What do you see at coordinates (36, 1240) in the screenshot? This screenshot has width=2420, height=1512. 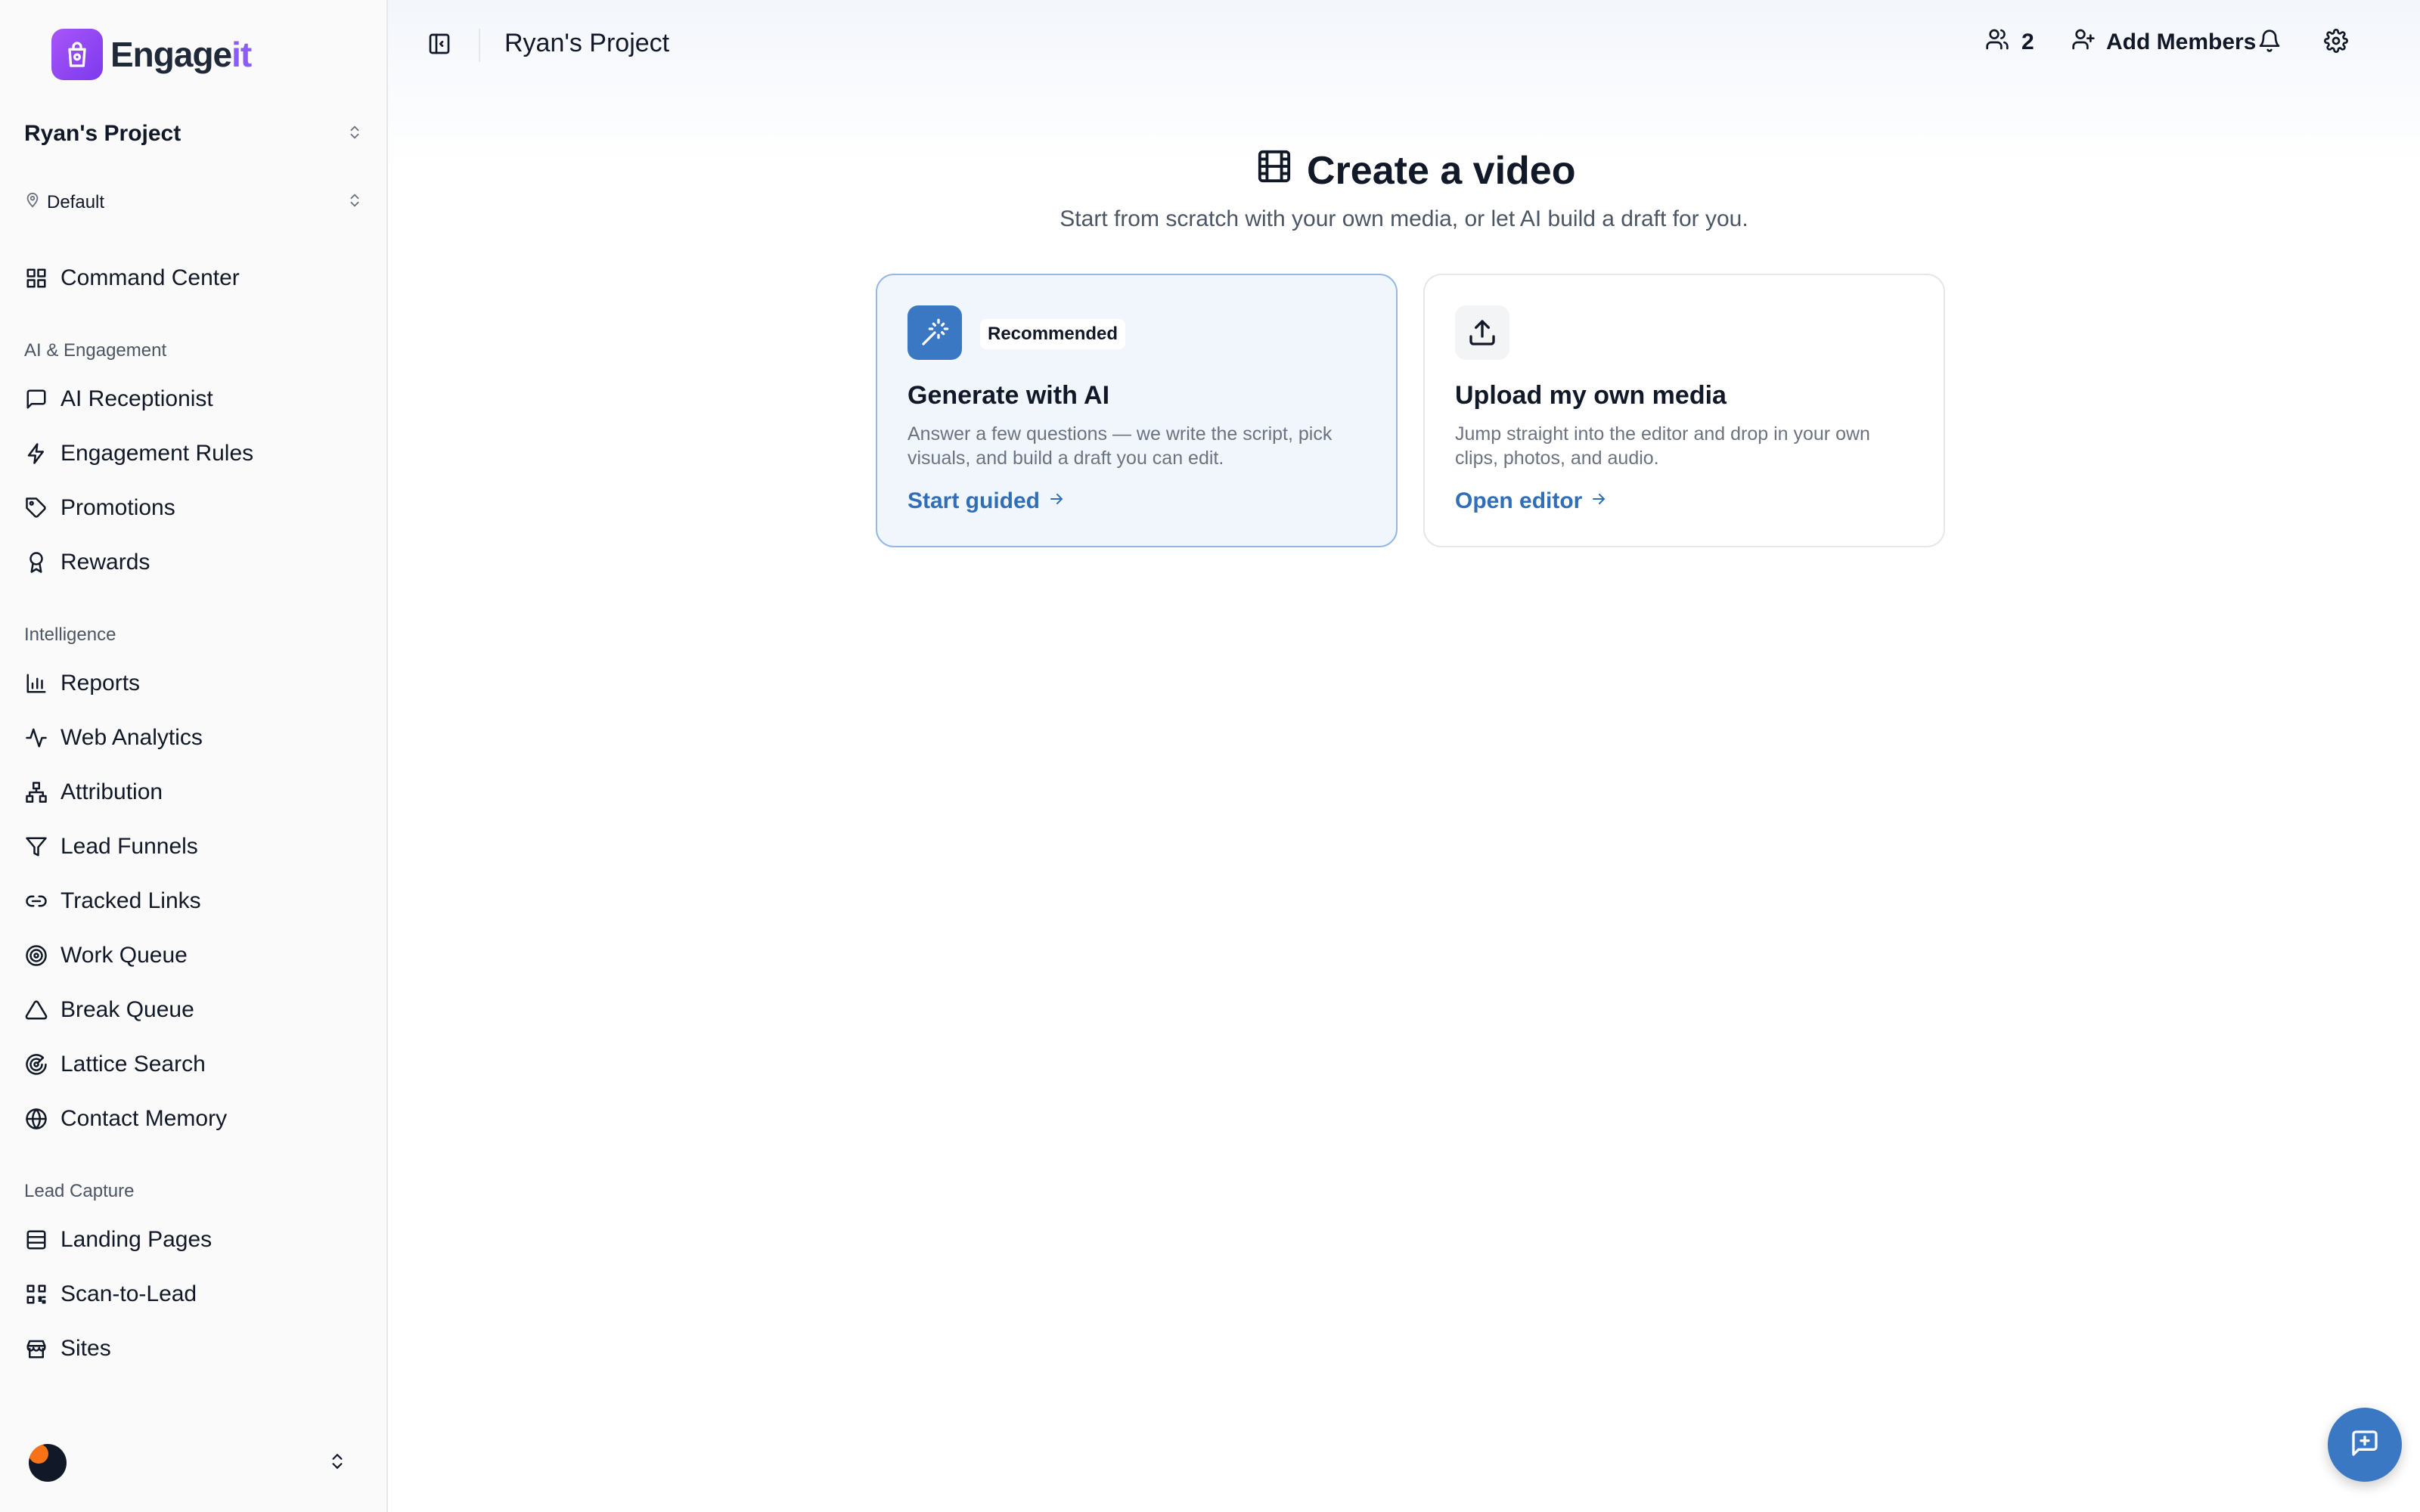 I see `layout-icon` at bounding box center [36, 1240].